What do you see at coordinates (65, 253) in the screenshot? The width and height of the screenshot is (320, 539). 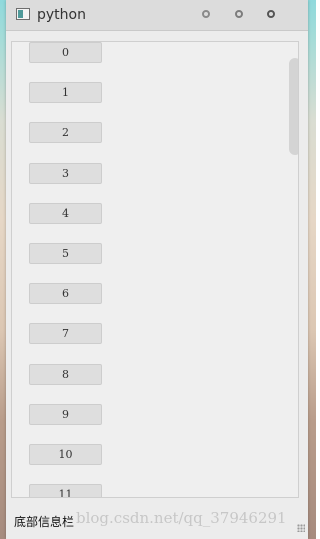 I see `number-button-5: 5` at bounding box center [65, 253].